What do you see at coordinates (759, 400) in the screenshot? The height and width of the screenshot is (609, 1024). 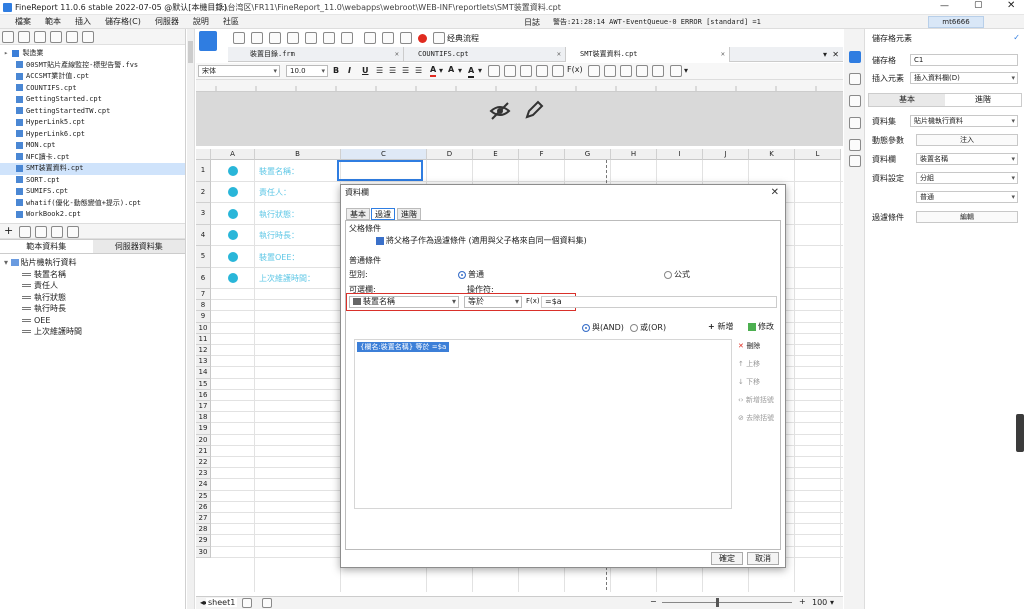 I see `add-bracket-button: ‹› 新增括號` at bounding box center [759, 400].